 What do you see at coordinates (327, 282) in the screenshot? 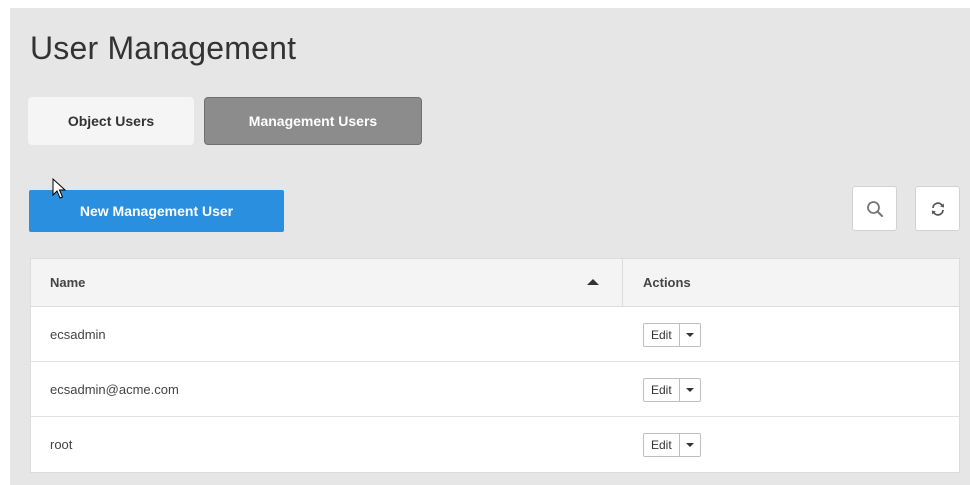
I see `column-header-name: Name` at bounding box center [327, 282].